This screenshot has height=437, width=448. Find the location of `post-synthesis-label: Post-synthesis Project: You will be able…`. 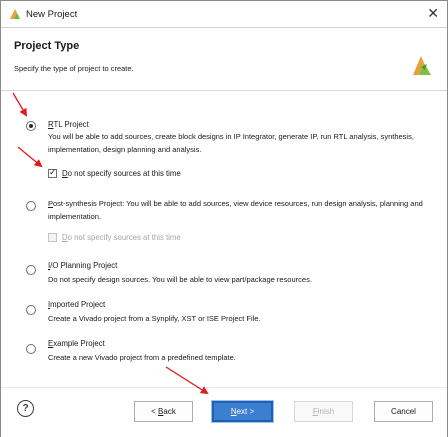

post-synthesis-label: Post-synthesis Project: You will be able… is located at coordinates (238, 210).